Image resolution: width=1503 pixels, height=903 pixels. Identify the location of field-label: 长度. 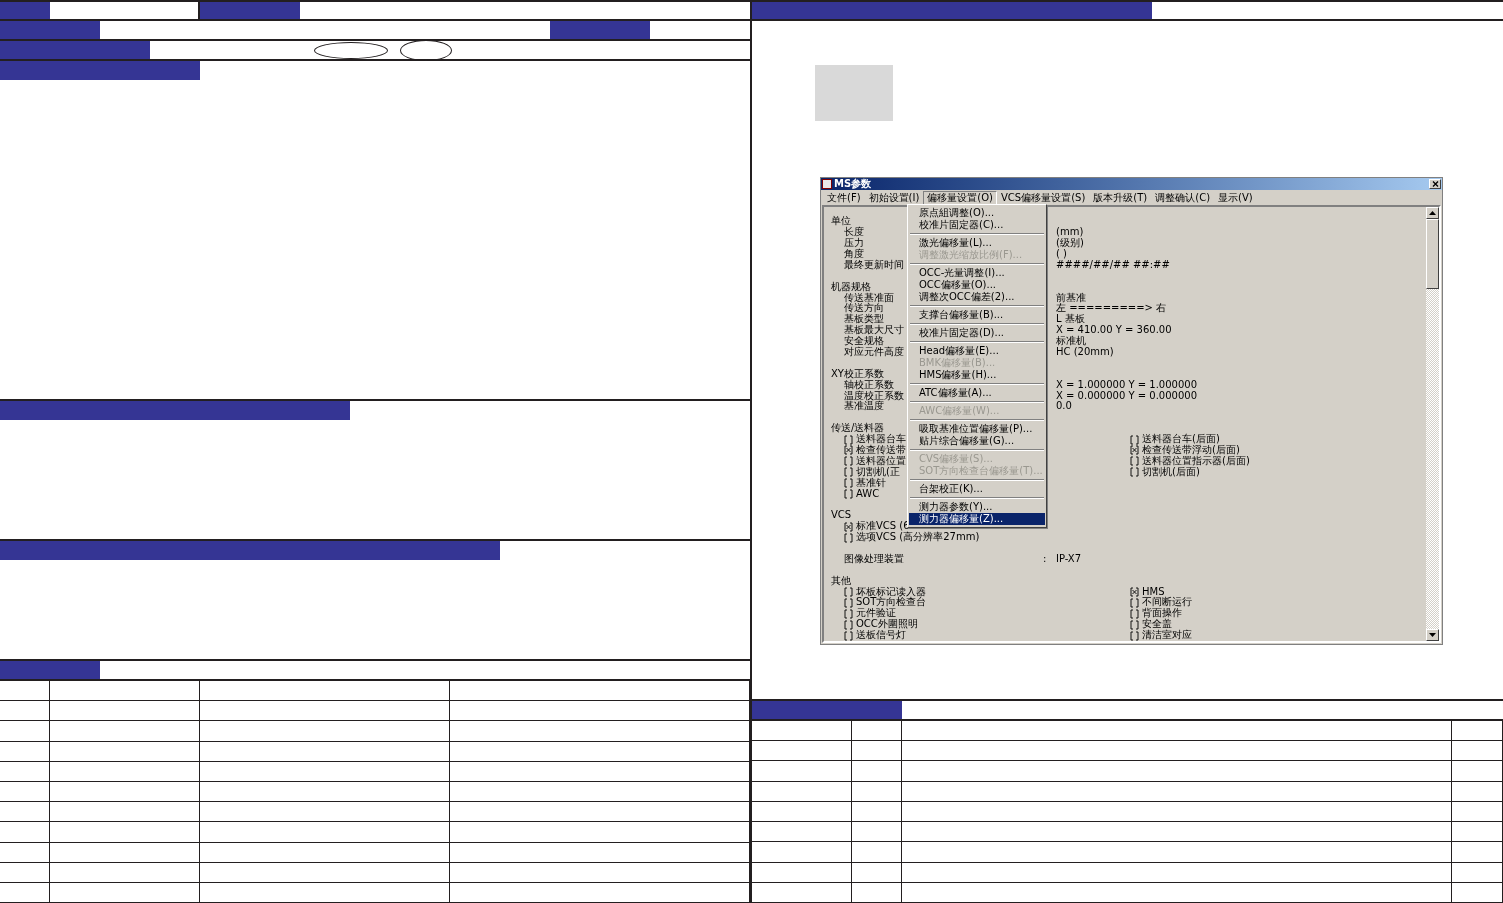
(854, 232).